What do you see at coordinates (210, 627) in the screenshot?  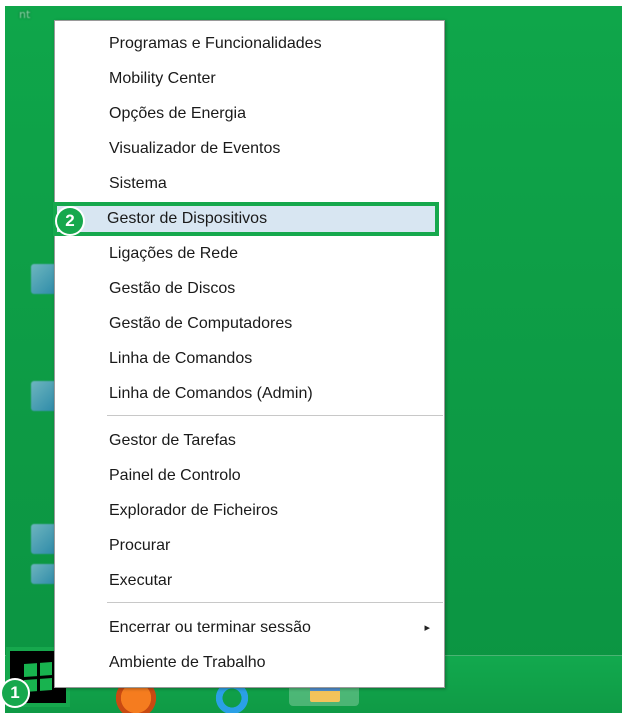 I see `menu-item-label: Encerrar ou terminar sessão` at bounding box center [210, 627].